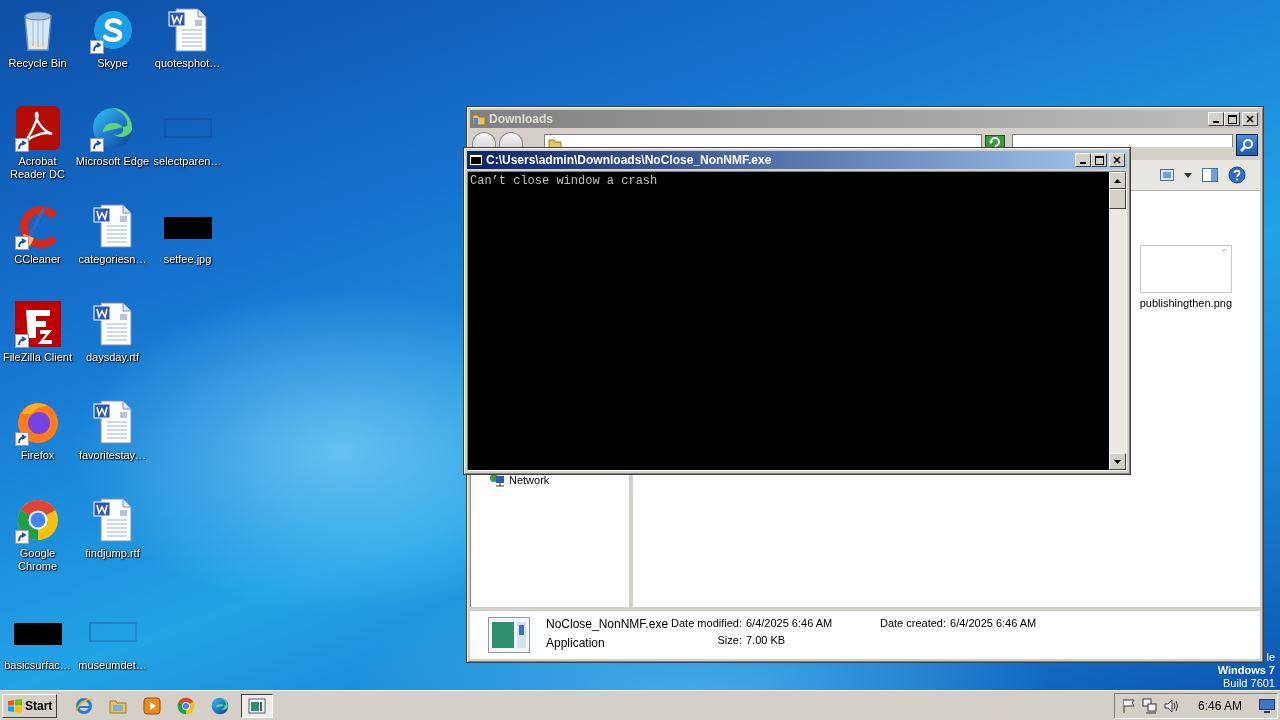 The height and width of the screenshot is (720, 1280). I want to click on start-button: Start, so click(30, 705).